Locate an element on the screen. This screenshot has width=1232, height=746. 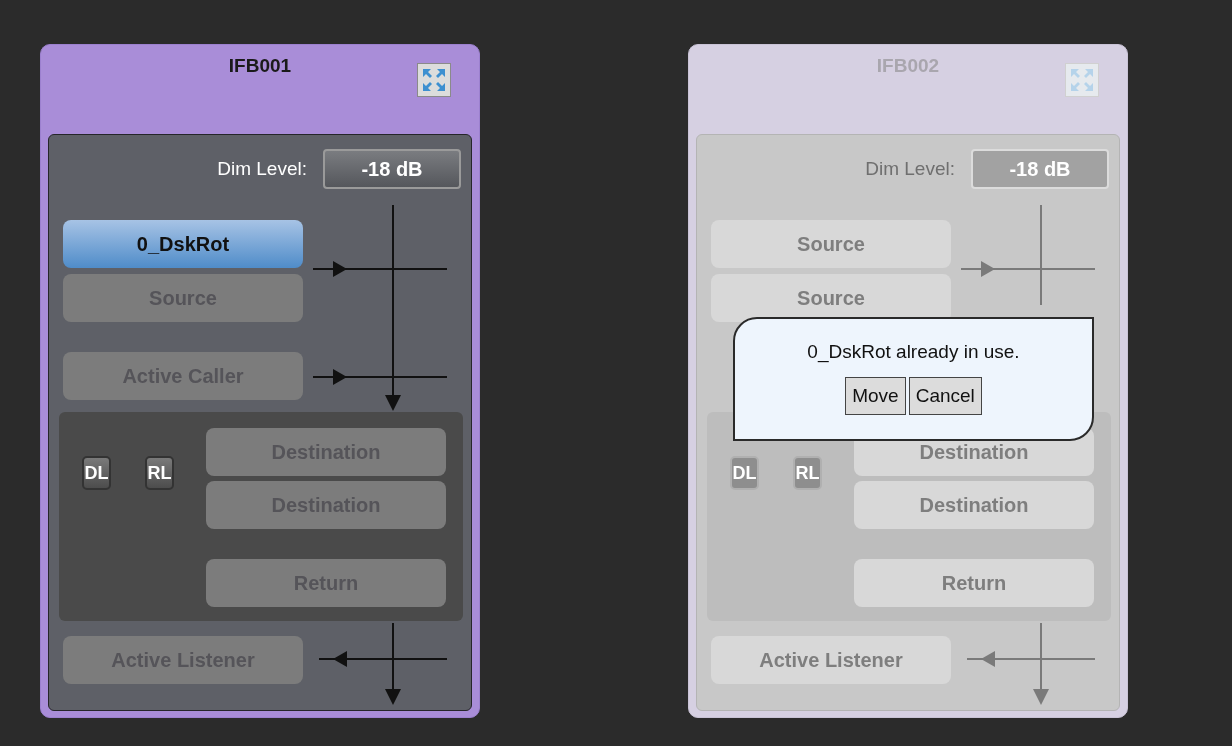
dim-level-field: -18 dB is located at coordinates (392, 169).